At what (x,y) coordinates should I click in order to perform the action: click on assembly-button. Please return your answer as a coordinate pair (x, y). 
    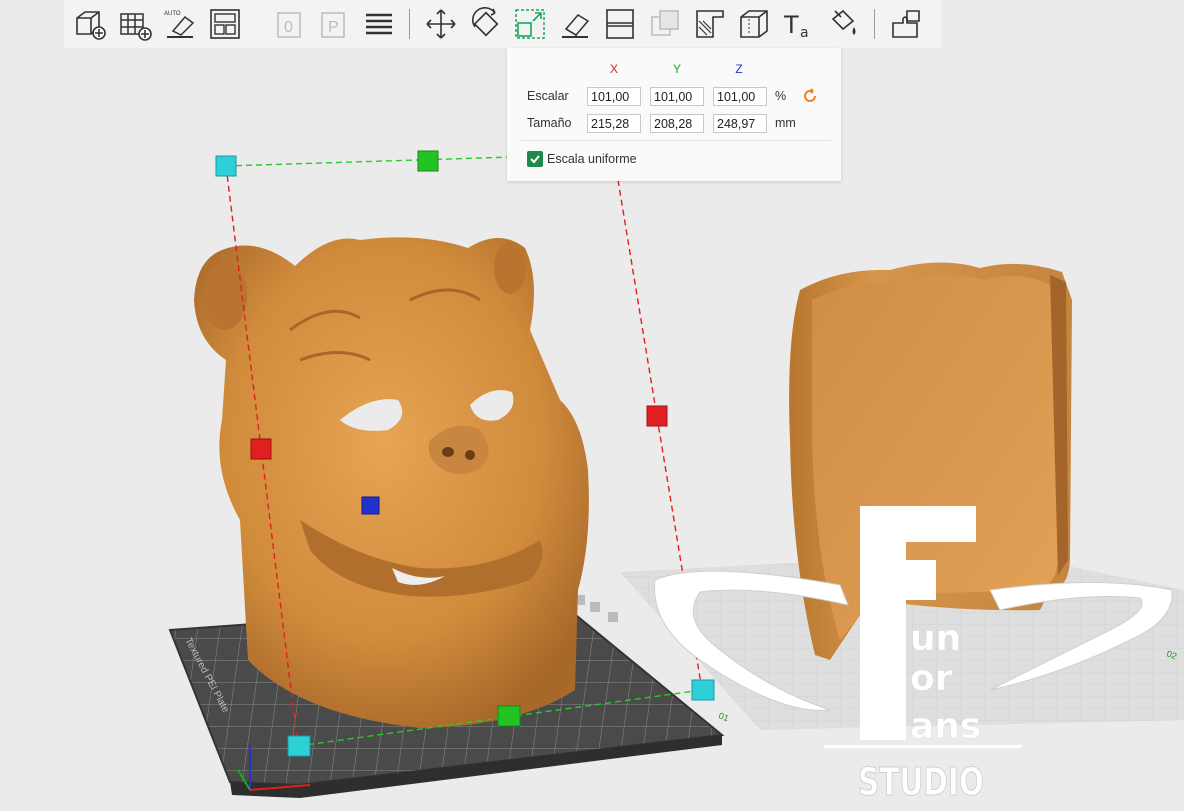
    Looking at the image, I should click on (906, 24).